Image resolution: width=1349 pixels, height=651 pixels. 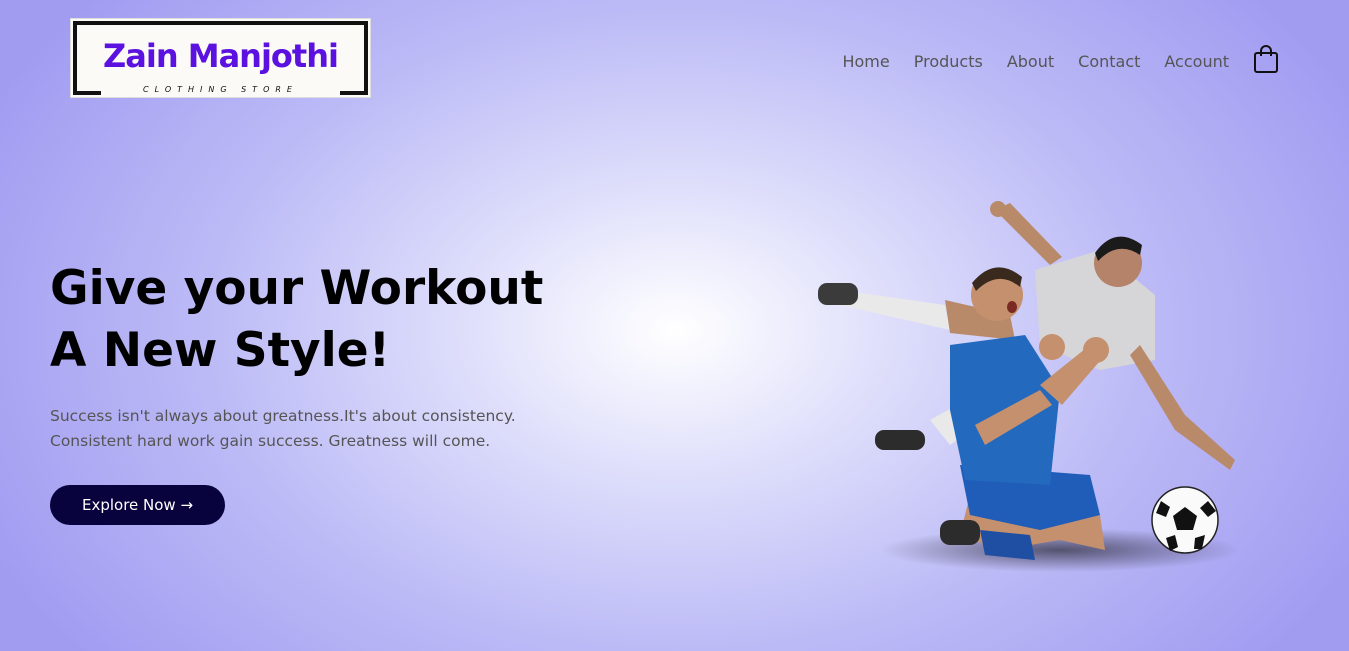 What do you see at coordinates (220, 350) in the screenshot?
I see `hero-title-line2: A New Style!` at bounding box center [220, 350].